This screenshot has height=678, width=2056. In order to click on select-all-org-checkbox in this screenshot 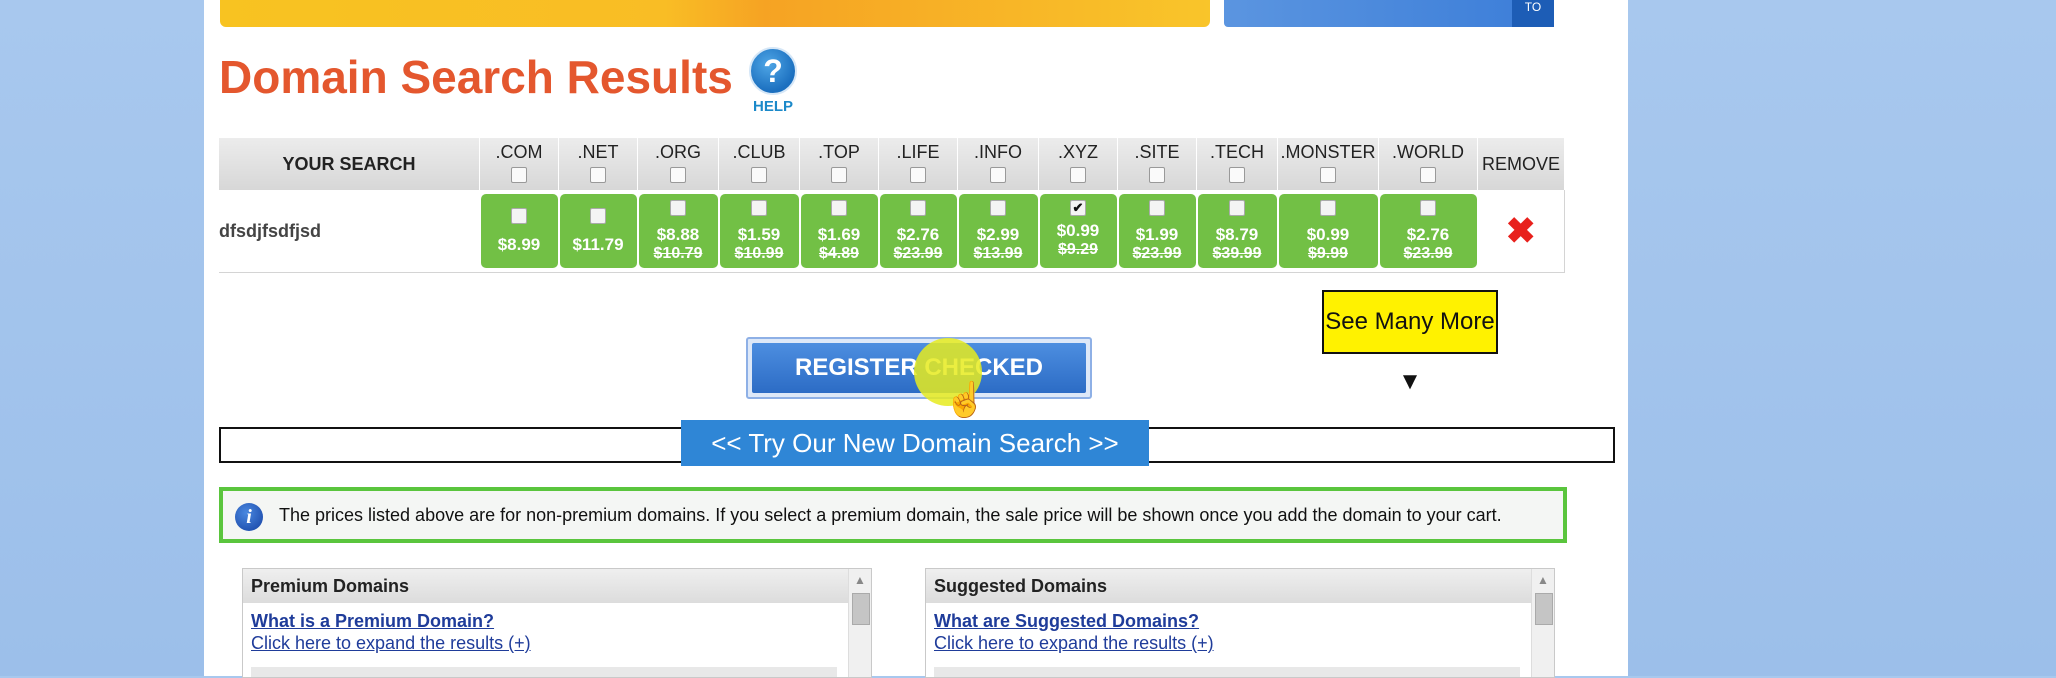, I will do `click(678, 175)`.